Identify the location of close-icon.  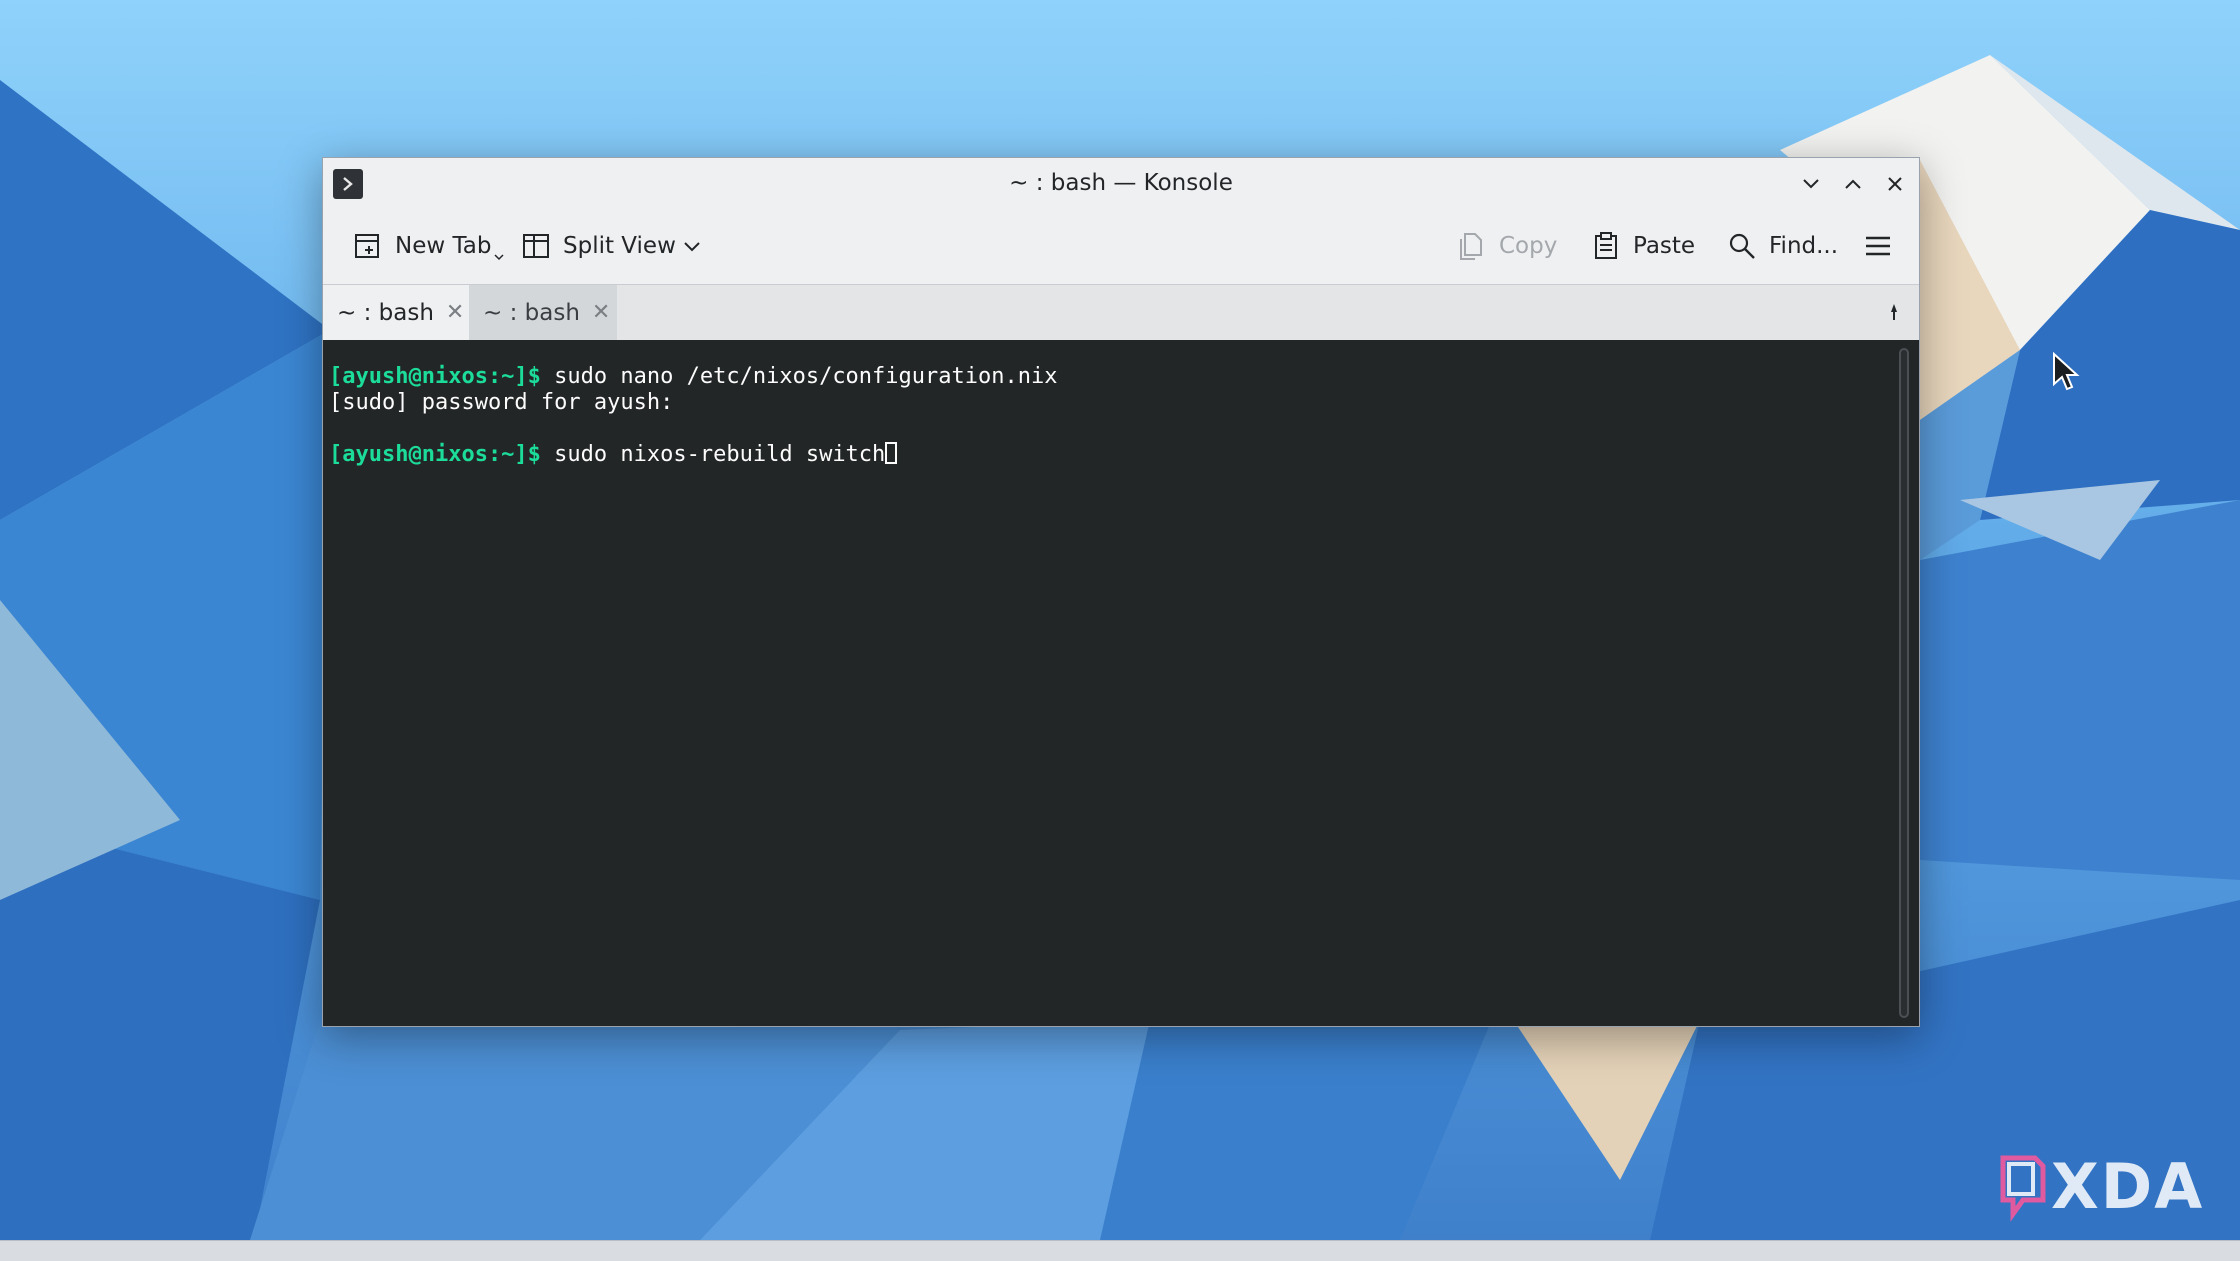
(1895, 184).